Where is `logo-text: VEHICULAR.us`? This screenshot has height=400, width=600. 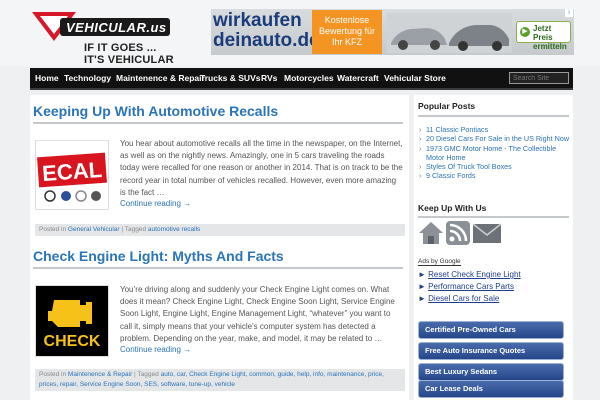 logo-text: VEHICULAR.us is located at coordinates (116, 27).